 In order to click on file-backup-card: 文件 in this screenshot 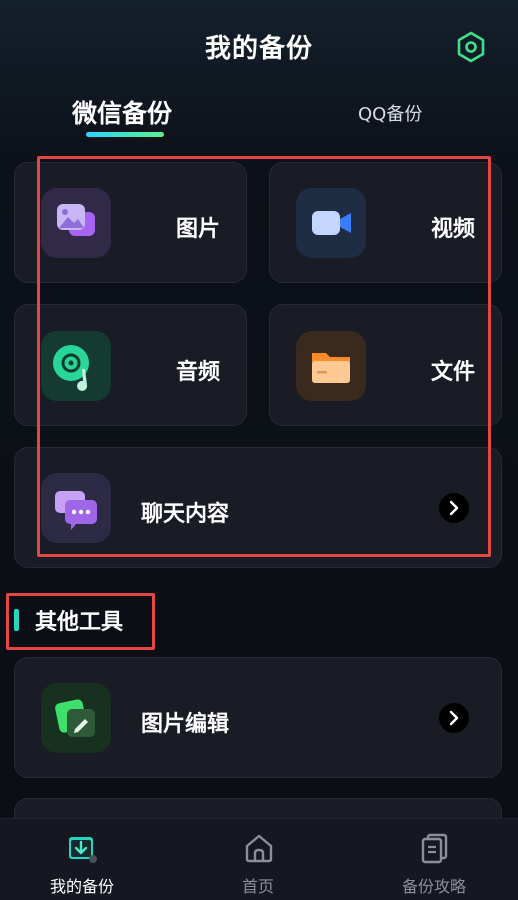, I will do `click(385, 365)`.